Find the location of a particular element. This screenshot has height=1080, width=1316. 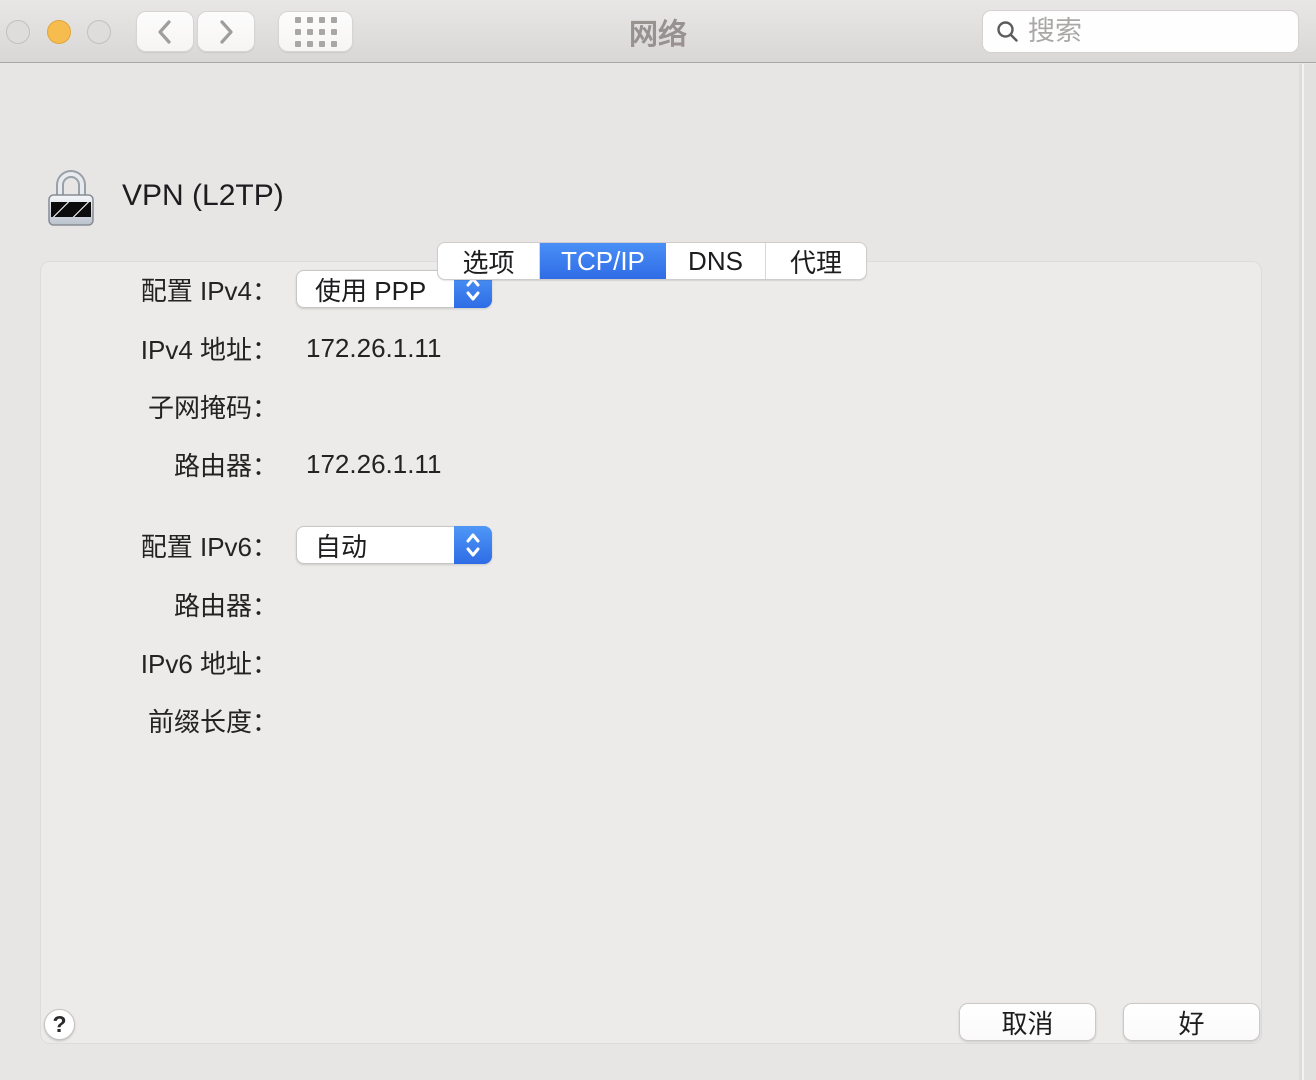

show-all-button is located at coordinates (315, 31).